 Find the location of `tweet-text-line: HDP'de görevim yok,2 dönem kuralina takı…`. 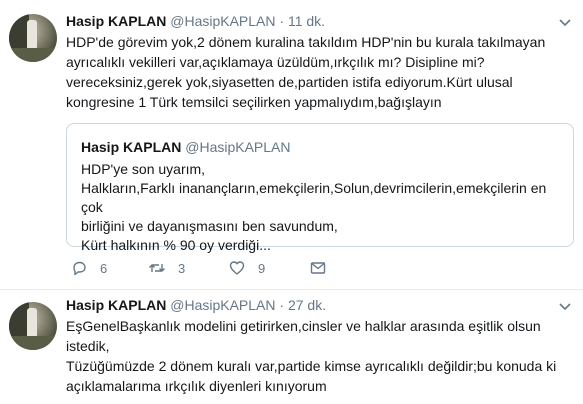

tweet-text-line: HDP'de görevim yok,2 dönem kuralina takı… is located at coordinates (306, 42).